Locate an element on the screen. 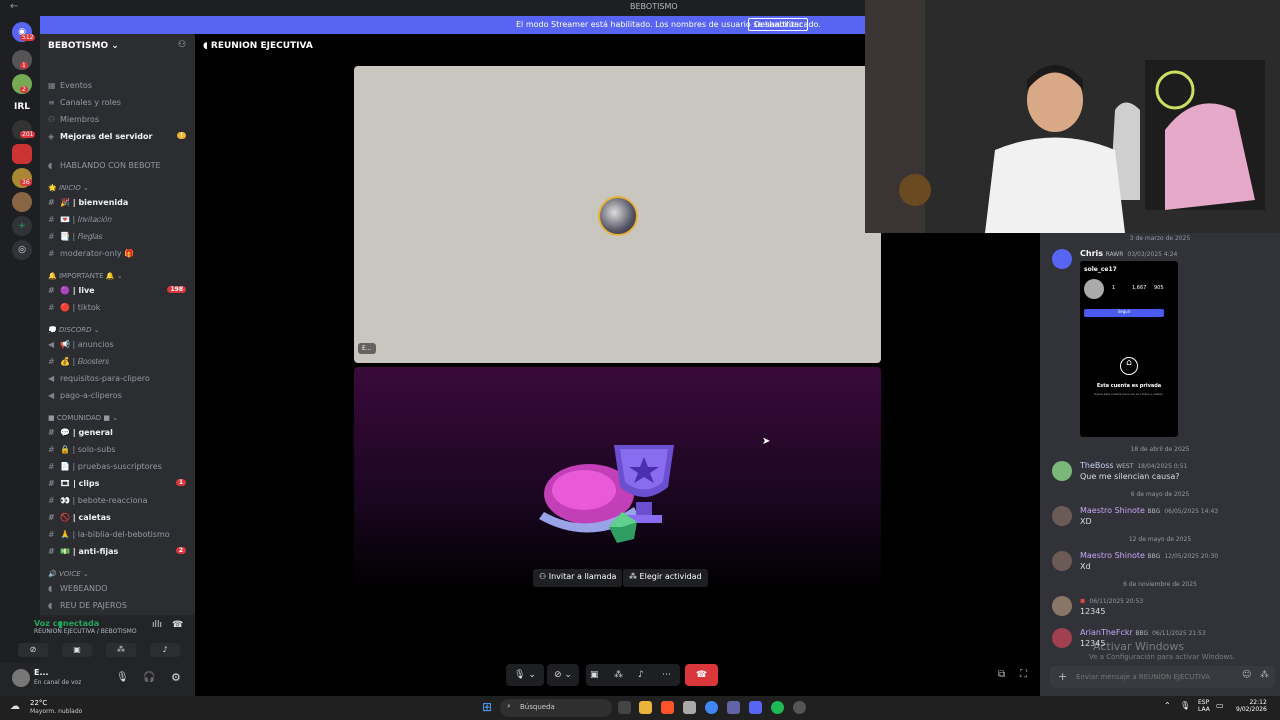 This screenshot has width=1280, height=720. channel-live: # 🟣 | live 198 is located at coordinates (121, 293).